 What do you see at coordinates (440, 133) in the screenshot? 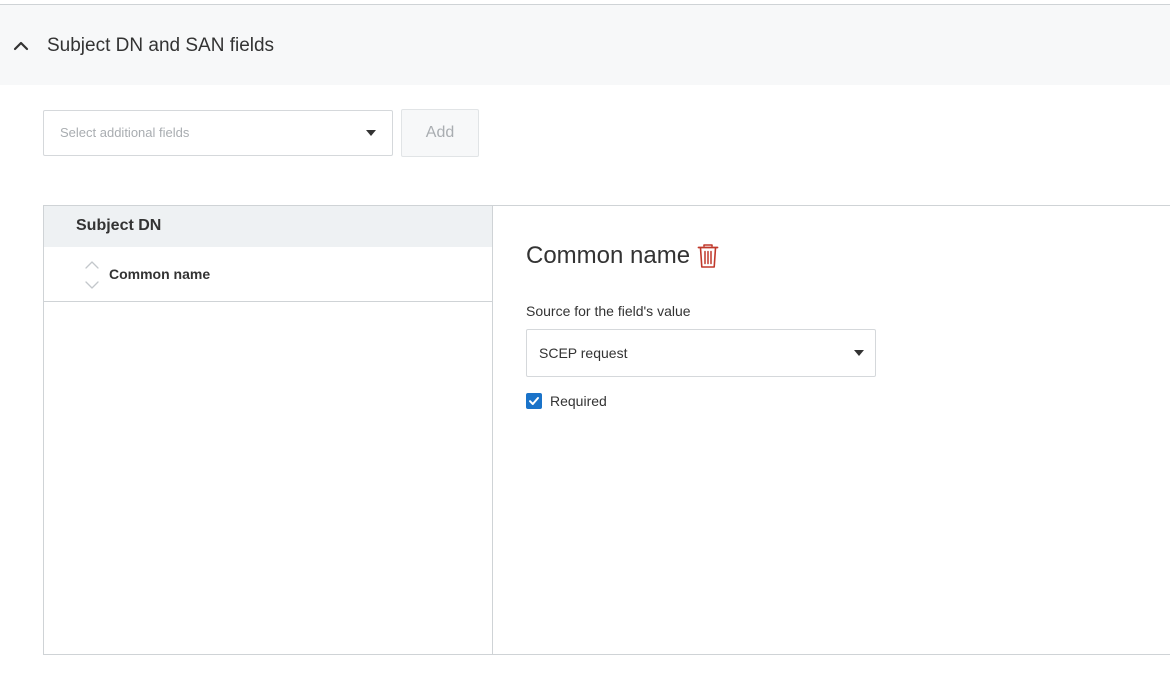
I see `add-button: Add` at bounding box center [440, 133].